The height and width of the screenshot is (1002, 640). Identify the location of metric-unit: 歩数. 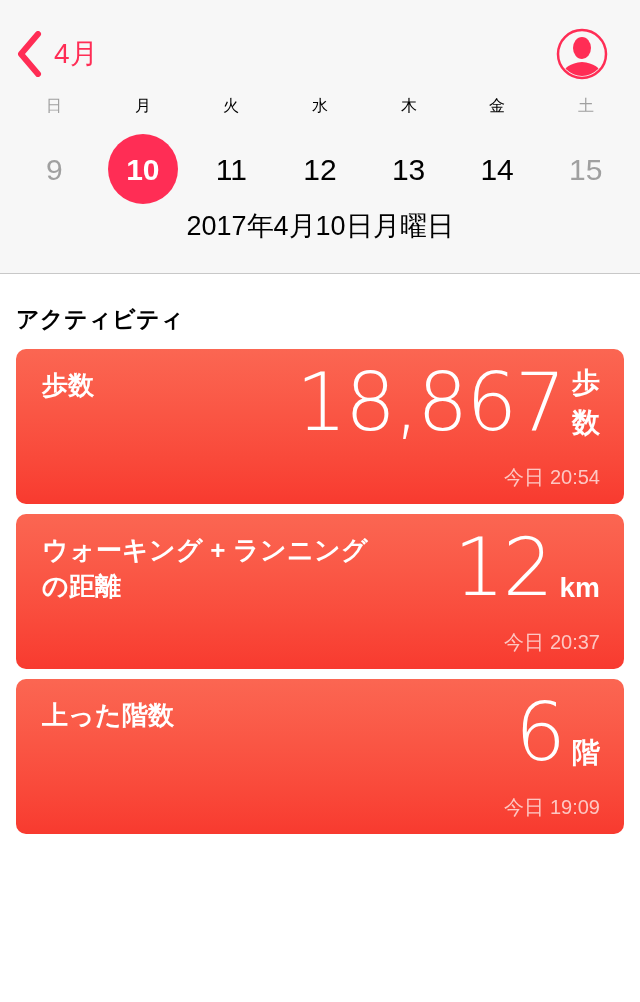
(586, 402).